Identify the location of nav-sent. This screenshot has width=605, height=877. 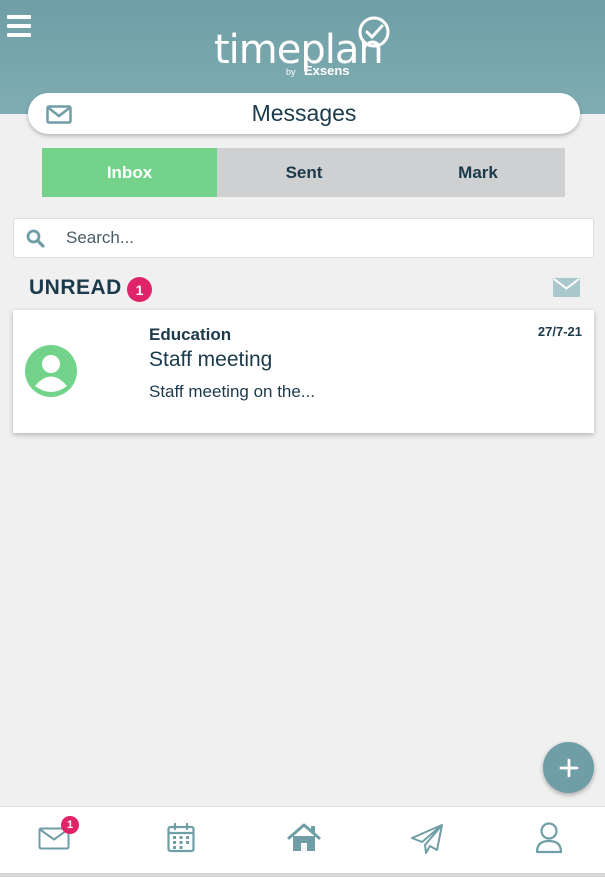
(427, 835).